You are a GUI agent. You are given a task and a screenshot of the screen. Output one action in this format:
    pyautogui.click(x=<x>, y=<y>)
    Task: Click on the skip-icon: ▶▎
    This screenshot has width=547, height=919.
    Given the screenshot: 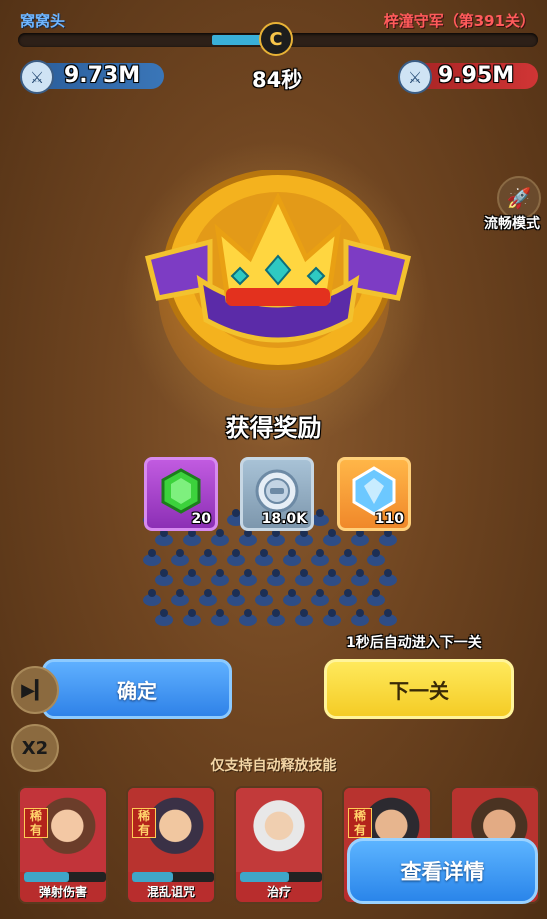 What is the action you would take?
    pyautogui.click(x=35, y=690)
    